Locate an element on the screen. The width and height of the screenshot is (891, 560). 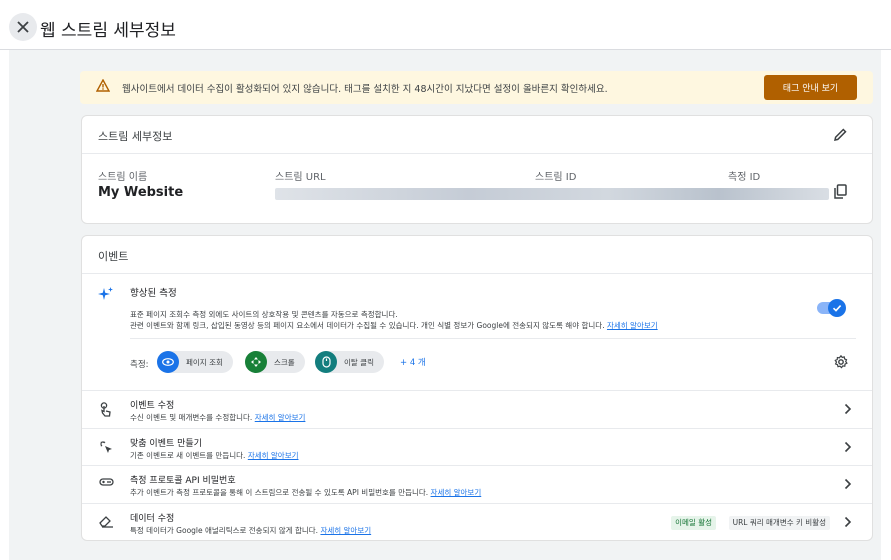
row-desc-text: 수신 이벤트 및 매개변수를 수정합니다. is located at coordinates (191, 417).